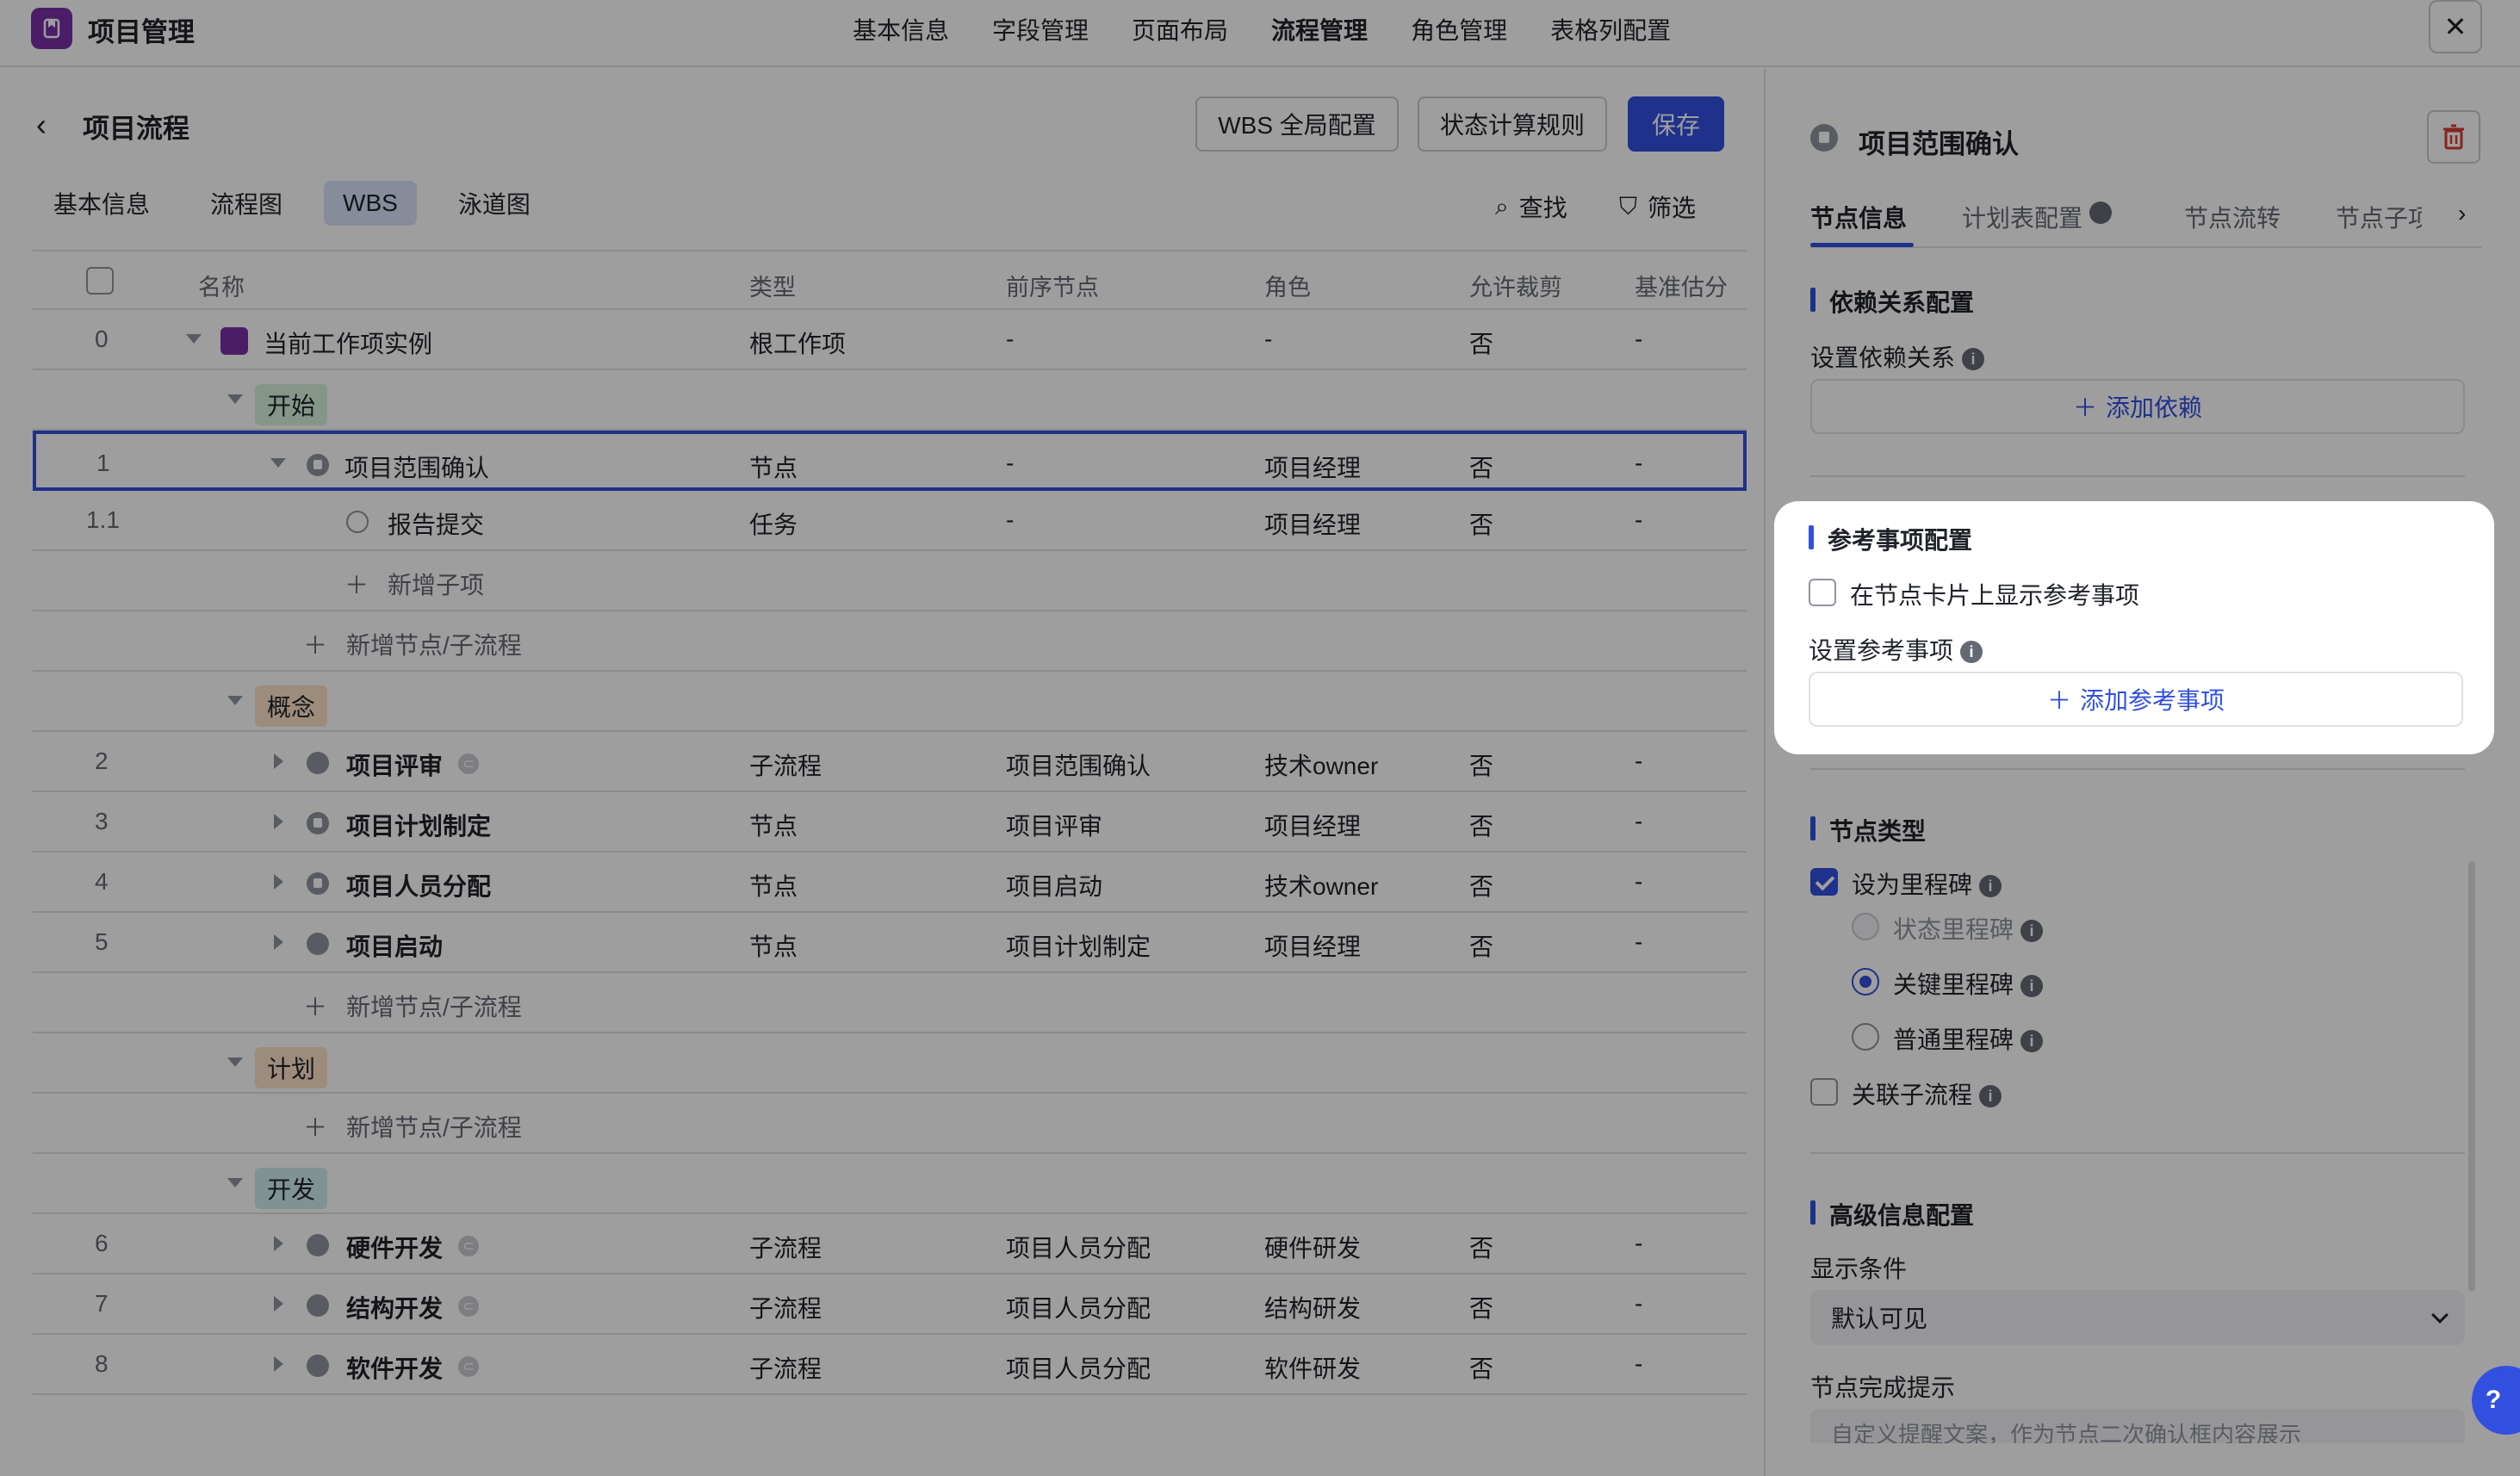  I want to click on add-reference-button: ＋添加参考事项, so click(2136, 699).